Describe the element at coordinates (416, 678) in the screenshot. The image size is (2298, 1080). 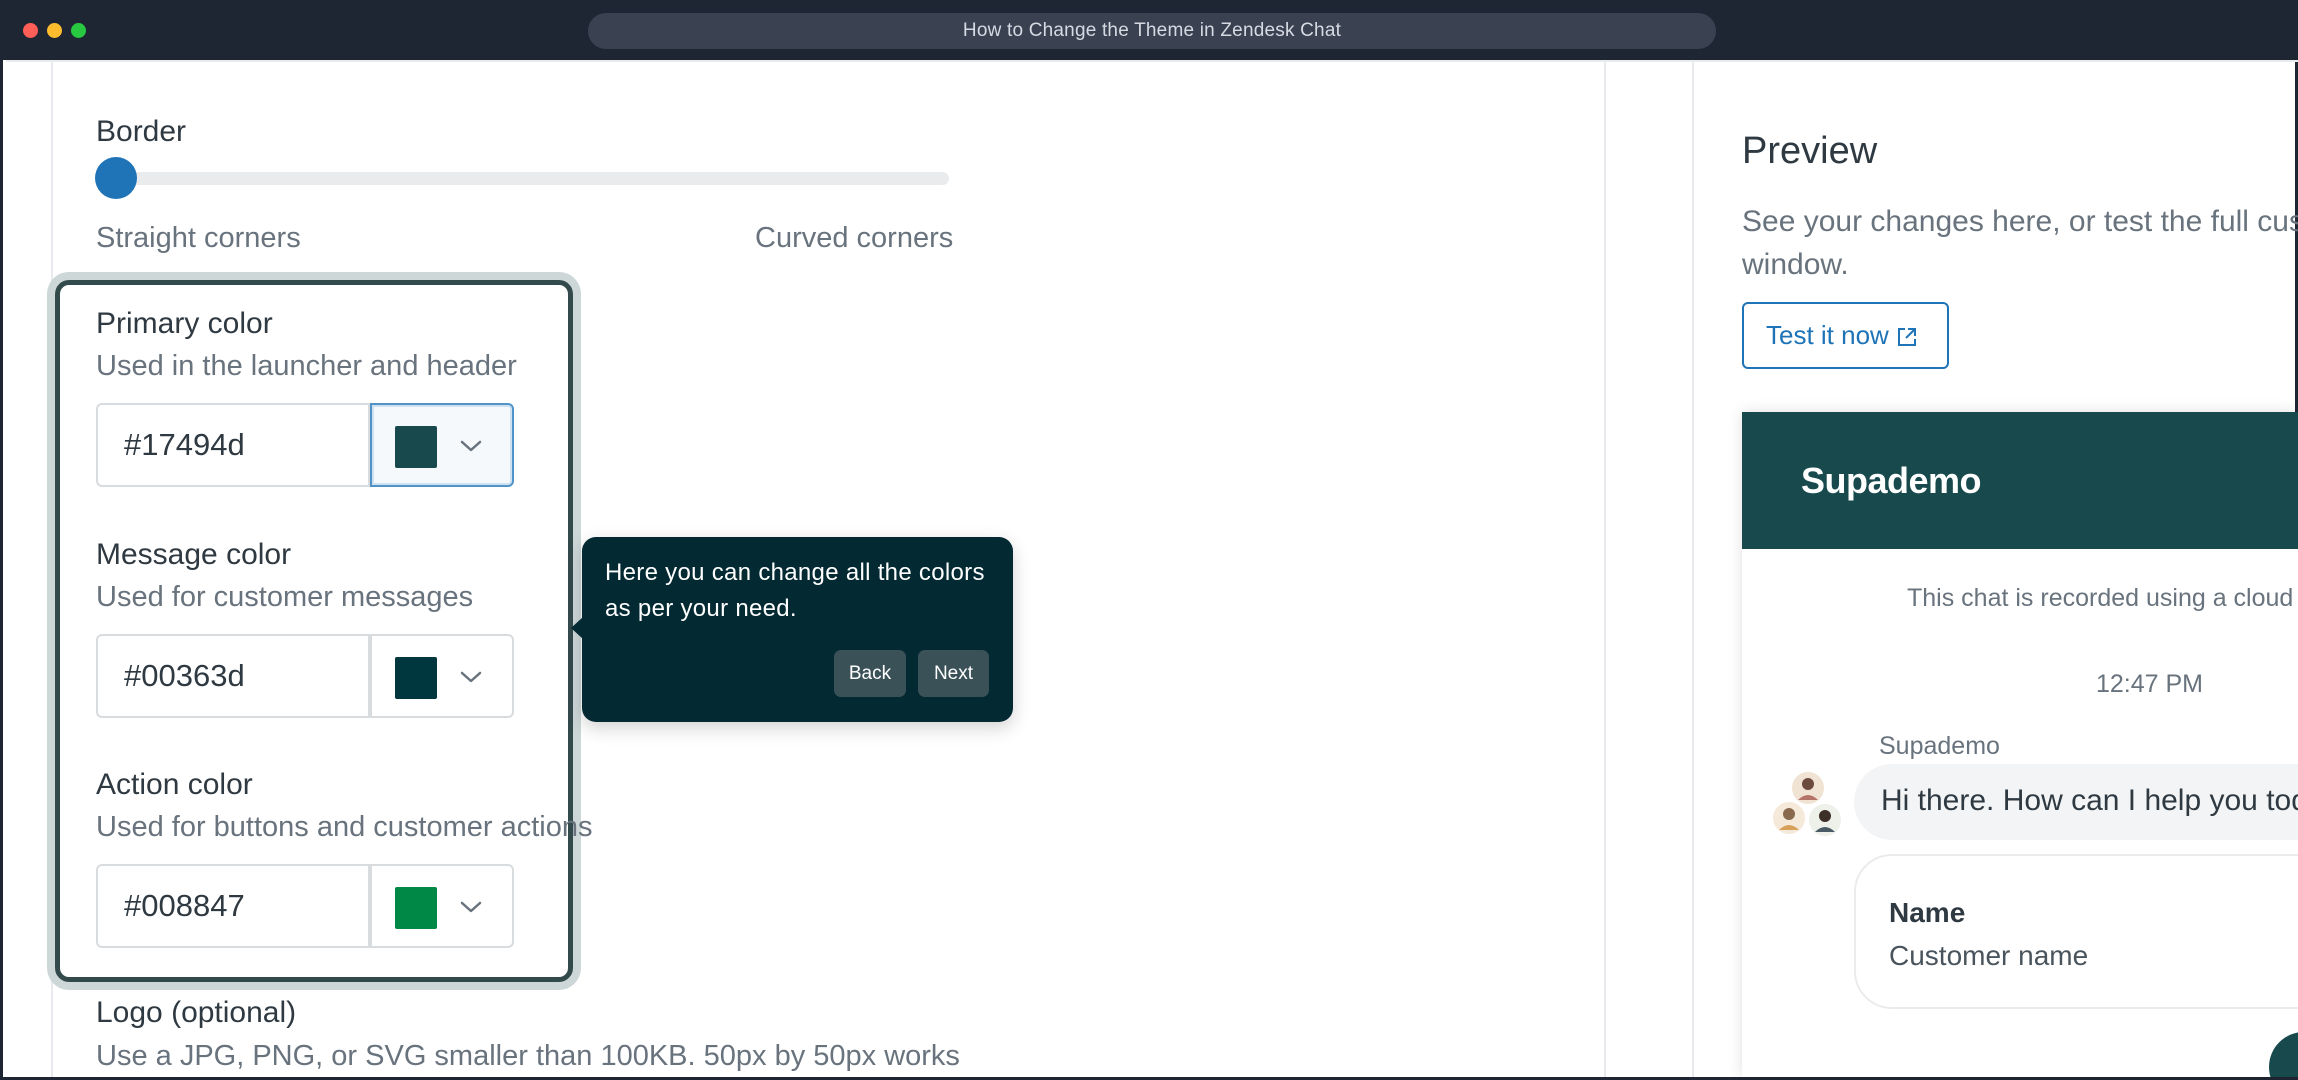
I see `message-color-swatch` at that location.